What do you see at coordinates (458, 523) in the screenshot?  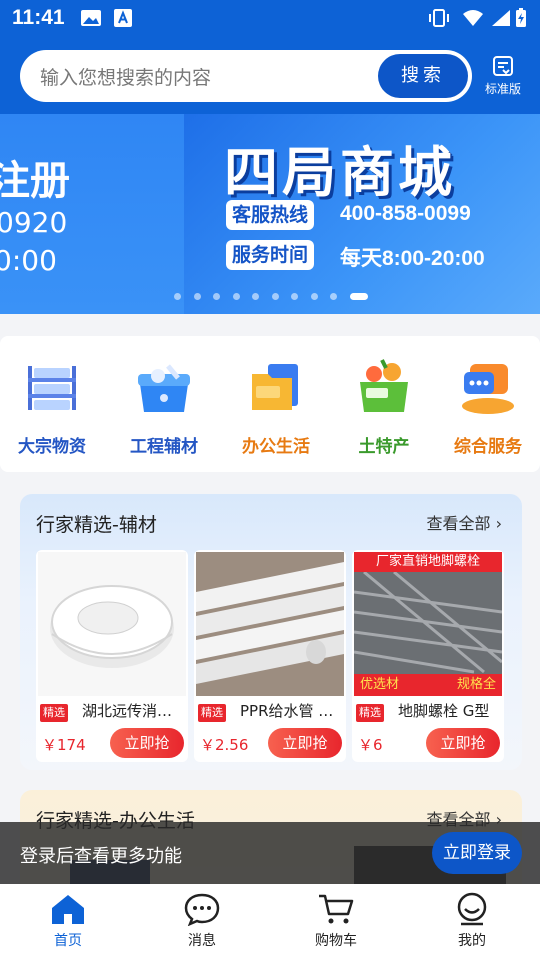 I see `view-all-label: 查看全部` at bounding box center [458, 523].